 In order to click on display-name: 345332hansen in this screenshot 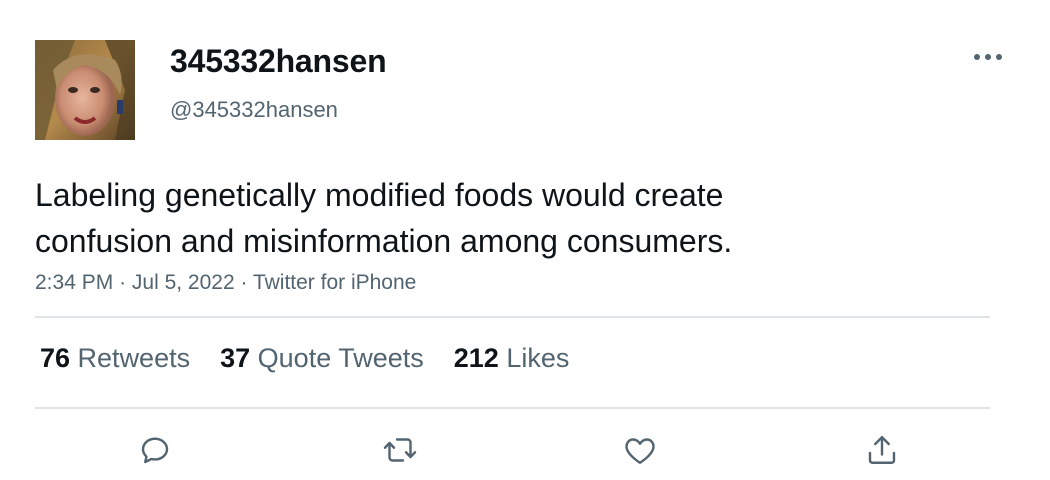, I will do `click(278, 61)`.